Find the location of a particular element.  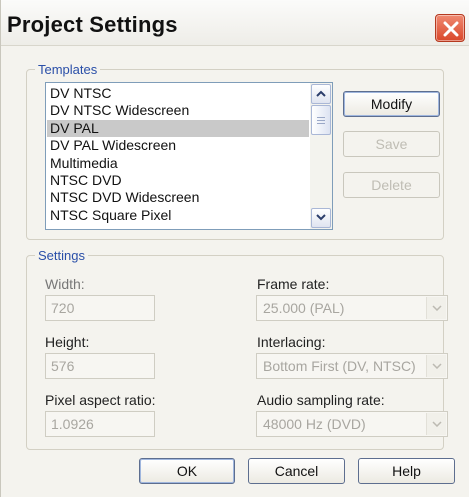

pixel-aspect-ratio-field: 1.0926 is located at coordinates (100, 424).